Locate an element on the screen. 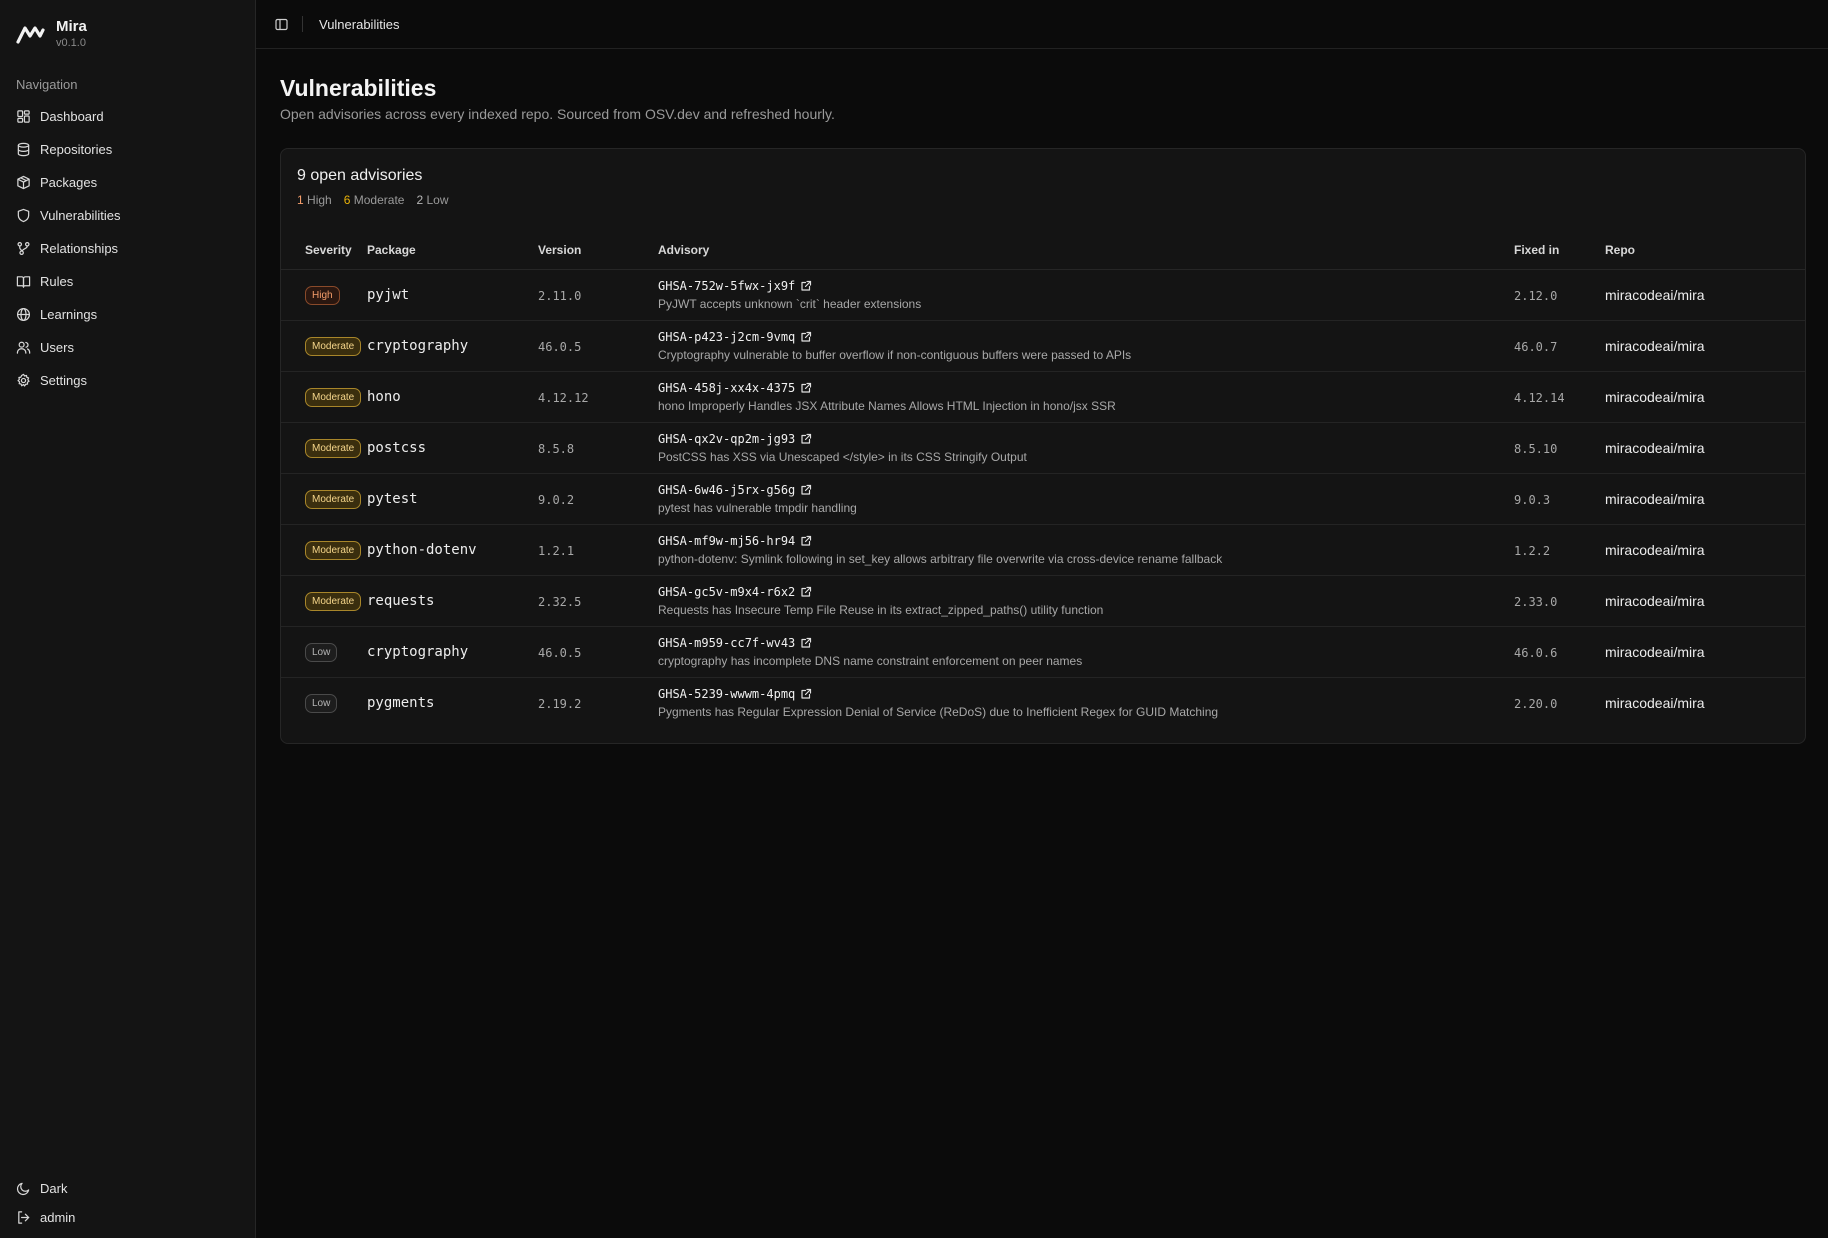  advisory-link: GHSA-m959-cc7f-wv43 is located at coordinates (1086, 643).